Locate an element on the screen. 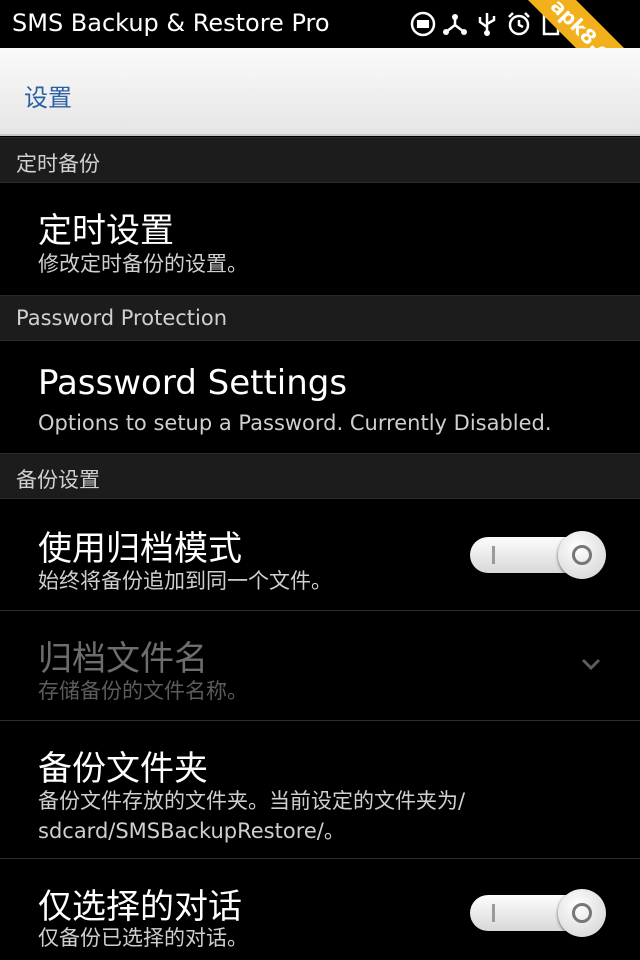 The width and height of the screenshot is (640, 960). section-header-backup: 备份设置 is located at coordinates (320, 476).